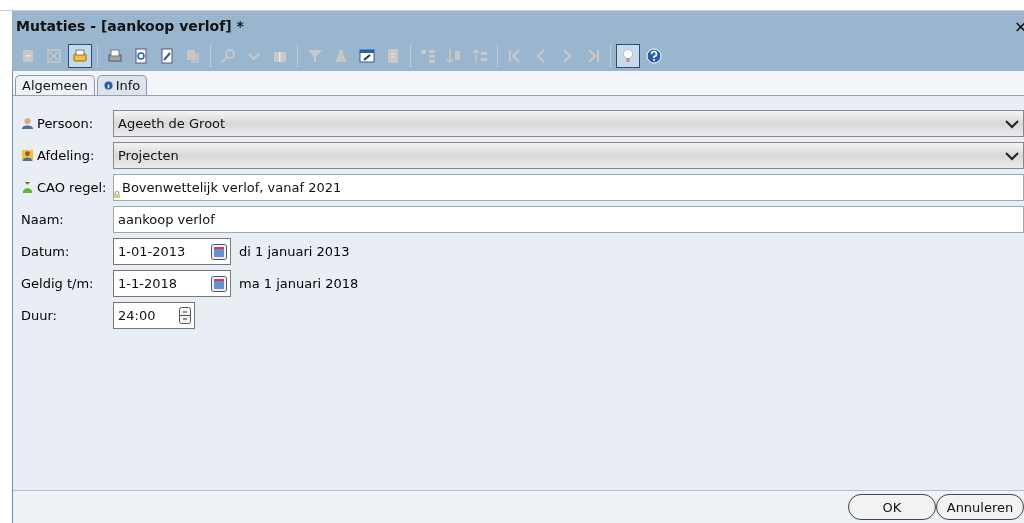 This screenshot has width=1024, height=523. Describe the element at coordinates (299, 283) in the screenshot. I see `date-description: ma 1 januari 2018` at that location.